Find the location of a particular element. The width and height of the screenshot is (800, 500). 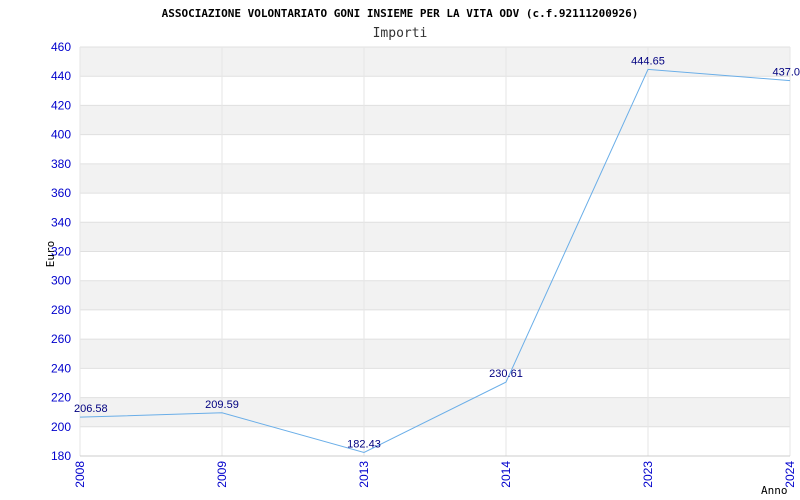

y-tick-label: 440 is located at coordinates (61, 76).